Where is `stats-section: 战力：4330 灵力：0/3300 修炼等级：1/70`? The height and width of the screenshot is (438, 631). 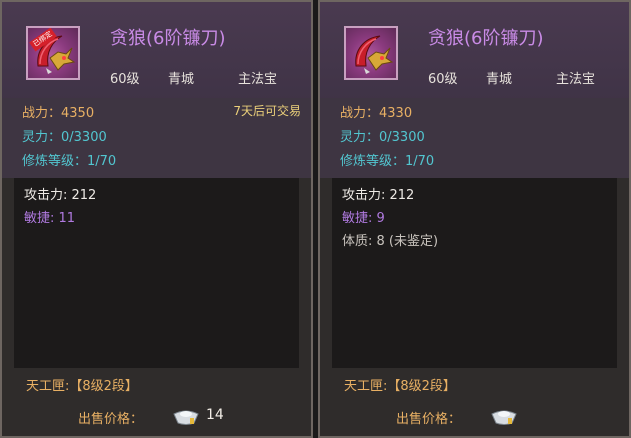 stats-section: 战力：4330 灵力：0/3300 修炼等级：1/70 is located at coordinates (474, 138).